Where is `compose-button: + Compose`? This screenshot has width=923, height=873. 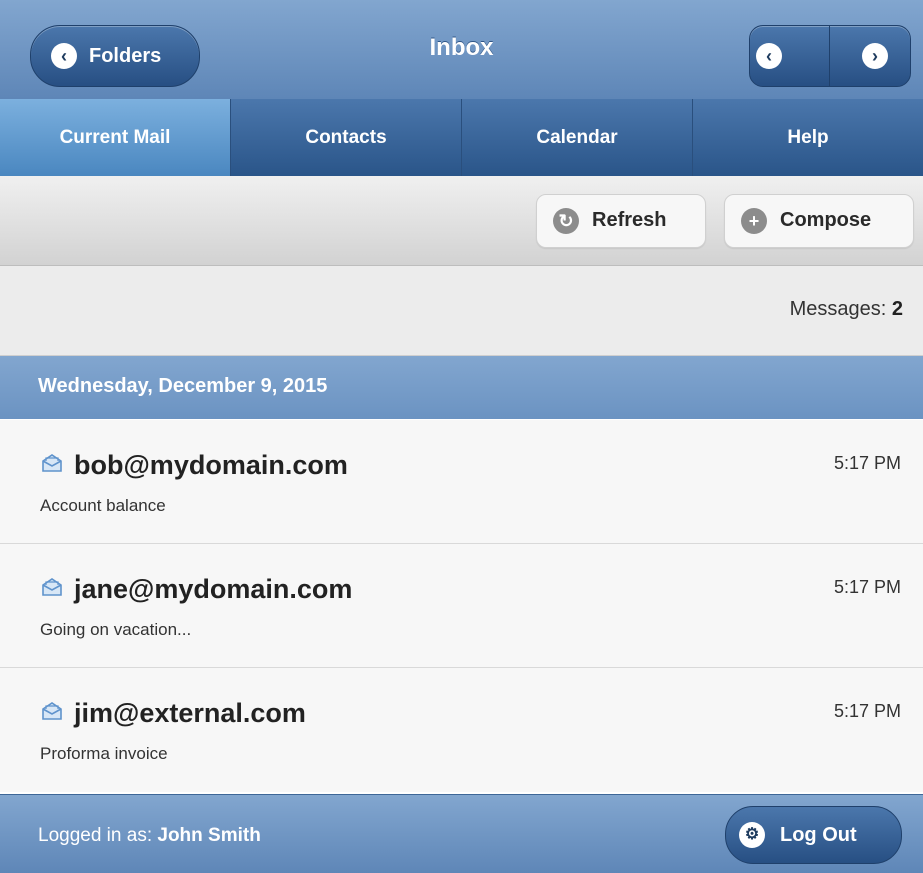 compose-button: + Compose is located at coordinates (819, 221).